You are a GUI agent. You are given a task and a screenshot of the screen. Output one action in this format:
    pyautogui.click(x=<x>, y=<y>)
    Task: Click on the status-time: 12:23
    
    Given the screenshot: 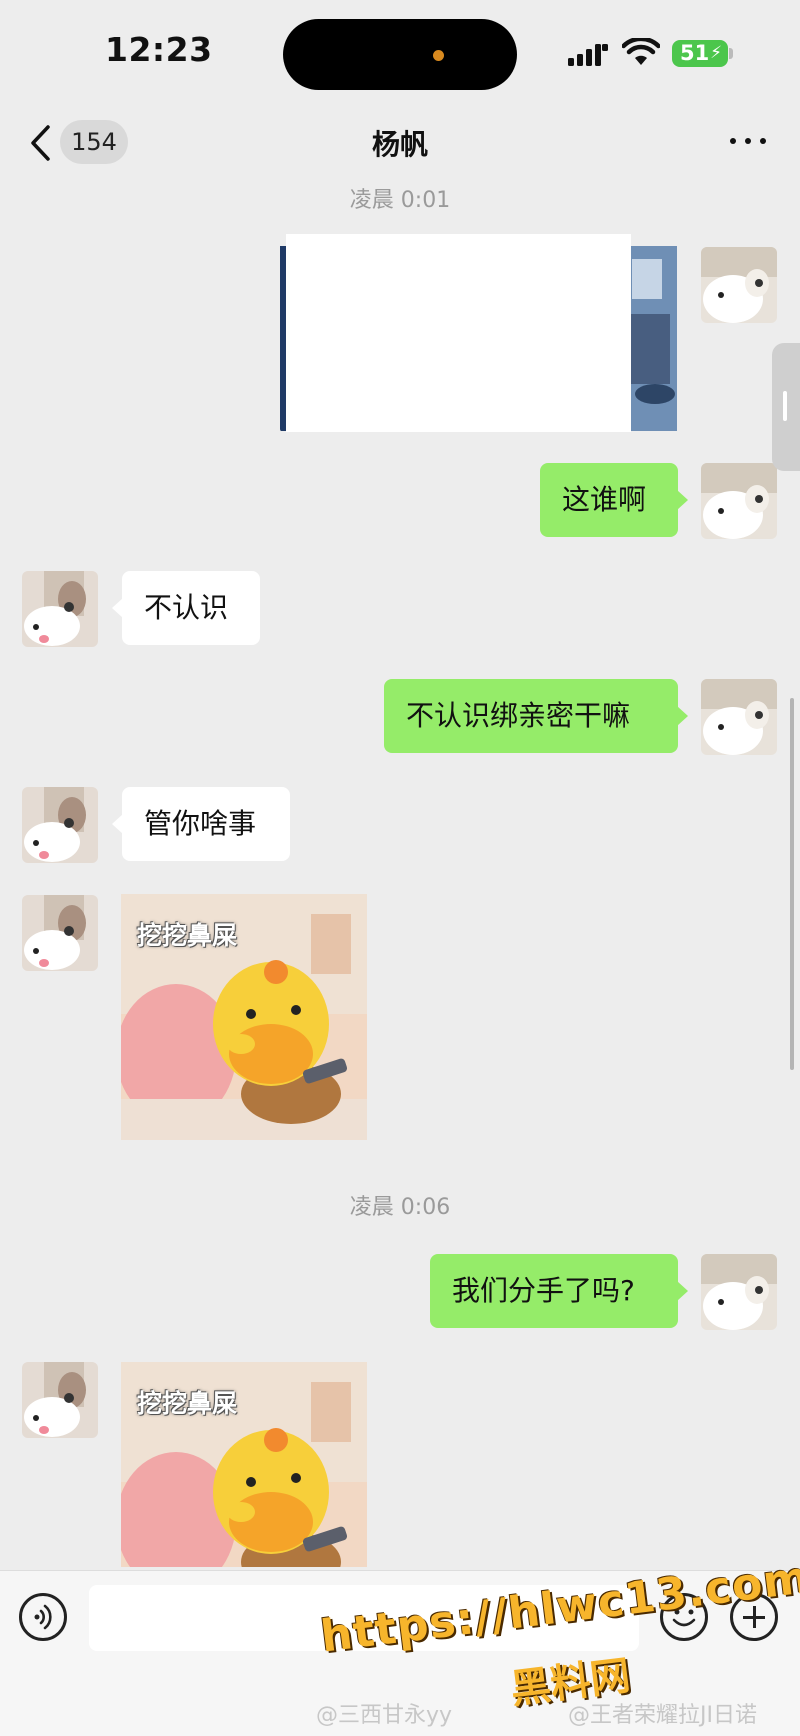 What is the action you would take?
    pyautogui.click(x=159, y=49)
    